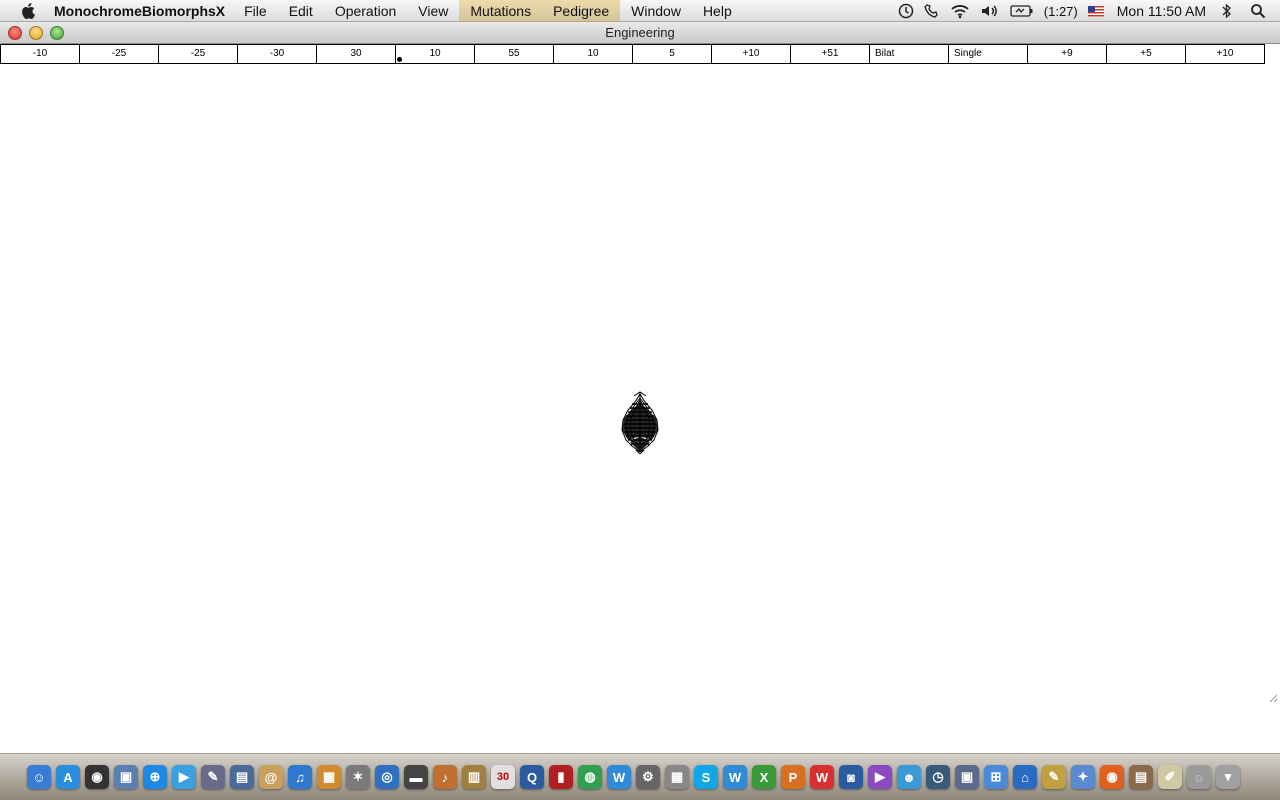  What do you see at coordinates (1022, 11) in the screenshot?
I see `battery-icon` at bounding box center [1022, 11].